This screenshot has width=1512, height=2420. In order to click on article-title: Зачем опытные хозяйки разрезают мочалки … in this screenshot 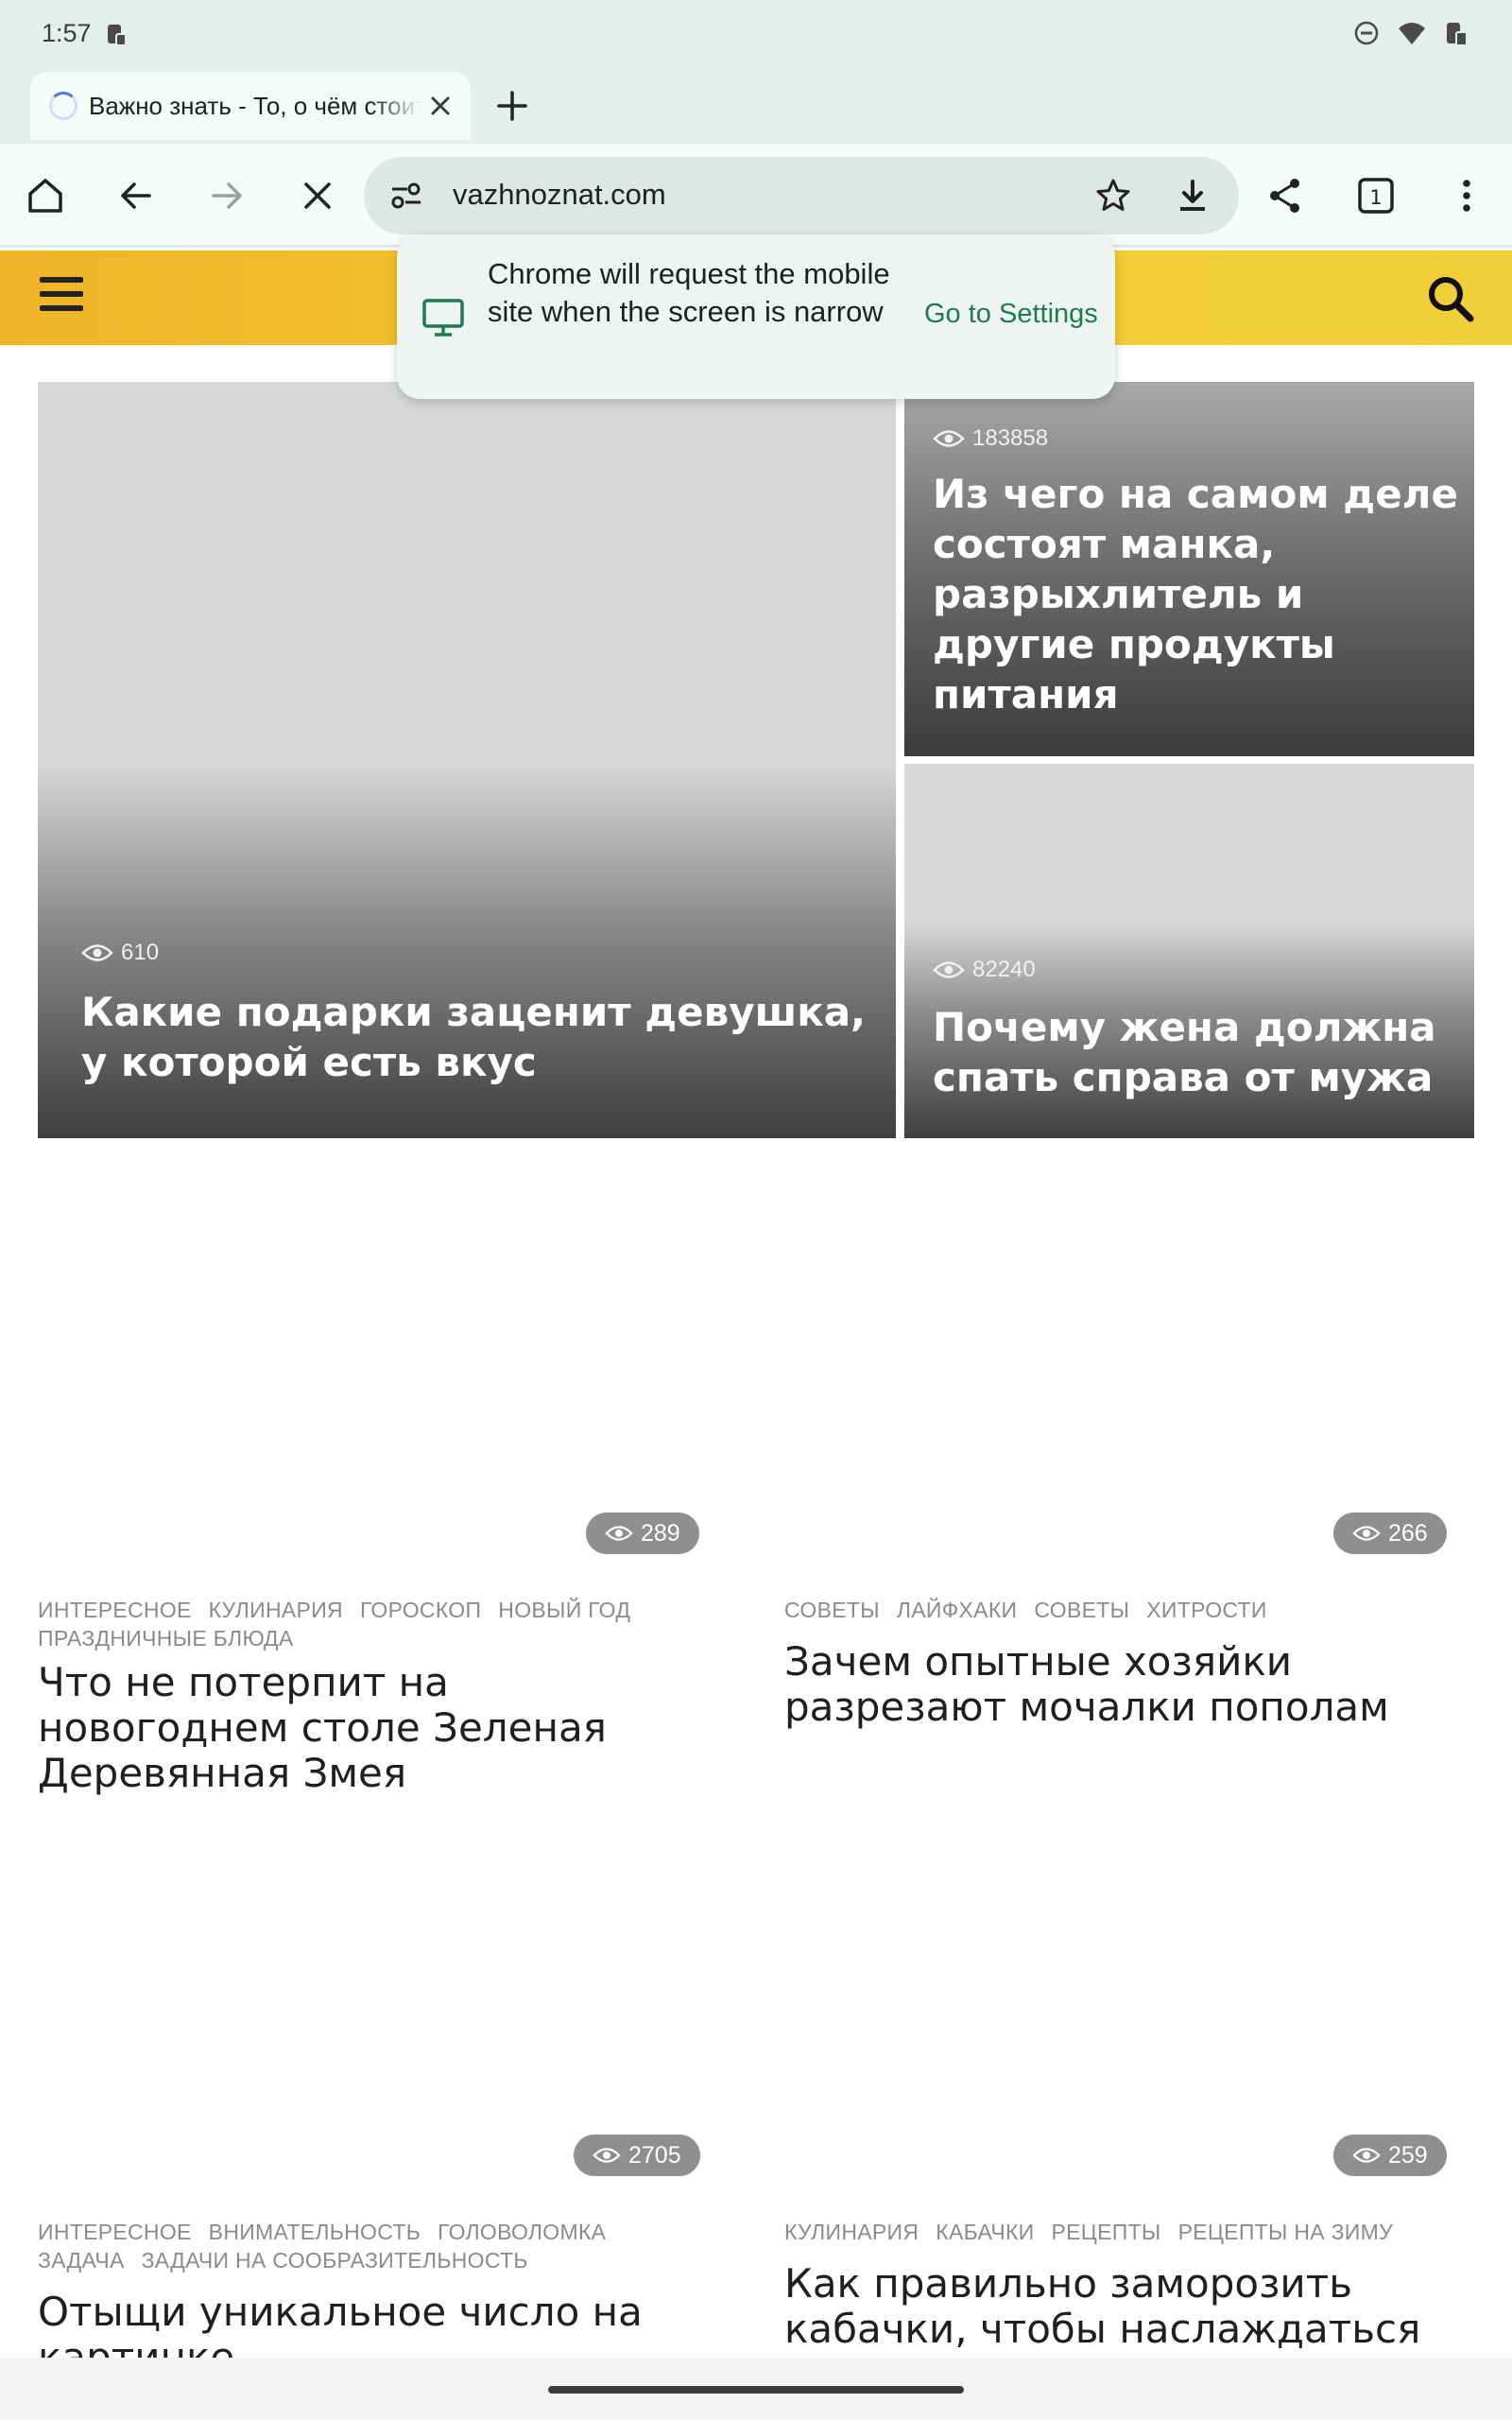, I will do `click(1134, 1684)`.